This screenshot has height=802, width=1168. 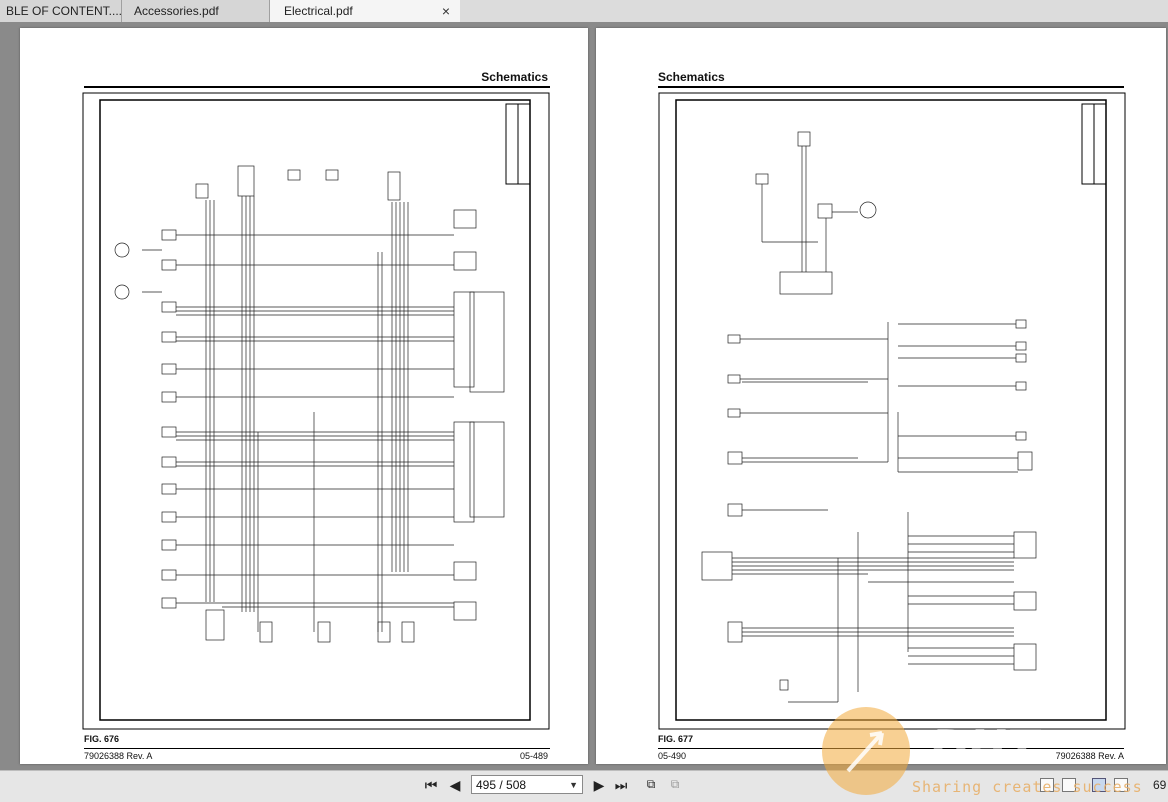 What do you see at coordinates (102, 739) in the screenshot?
I see `figure-label: FIG. 676` at bounding box center [102, 739].